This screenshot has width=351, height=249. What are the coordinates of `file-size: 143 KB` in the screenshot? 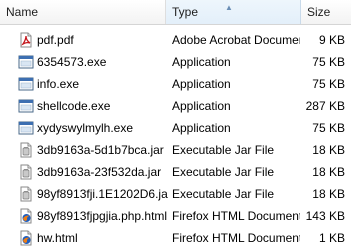 It's located at (325, 216).